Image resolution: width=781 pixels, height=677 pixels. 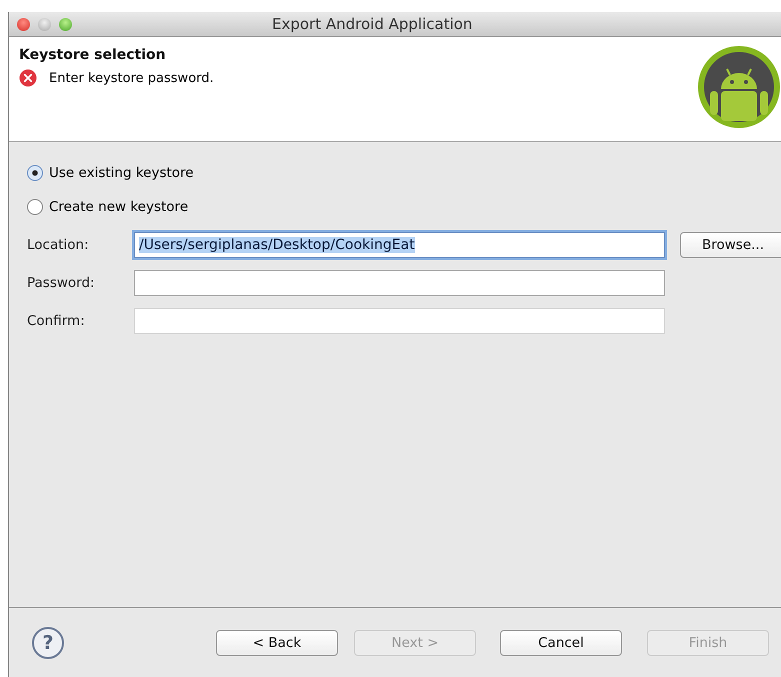 I want to click on radio-option: Create new keystore, so click(x=107, y=207).